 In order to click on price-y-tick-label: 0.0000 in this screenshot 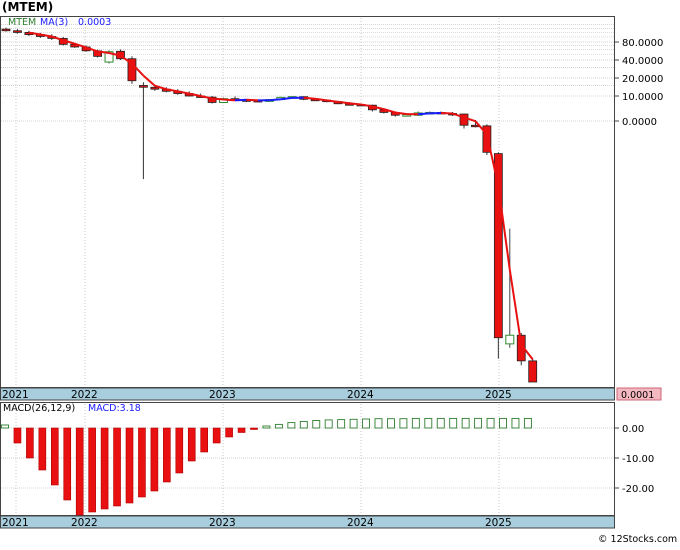, I will do `click(639, 122)`.